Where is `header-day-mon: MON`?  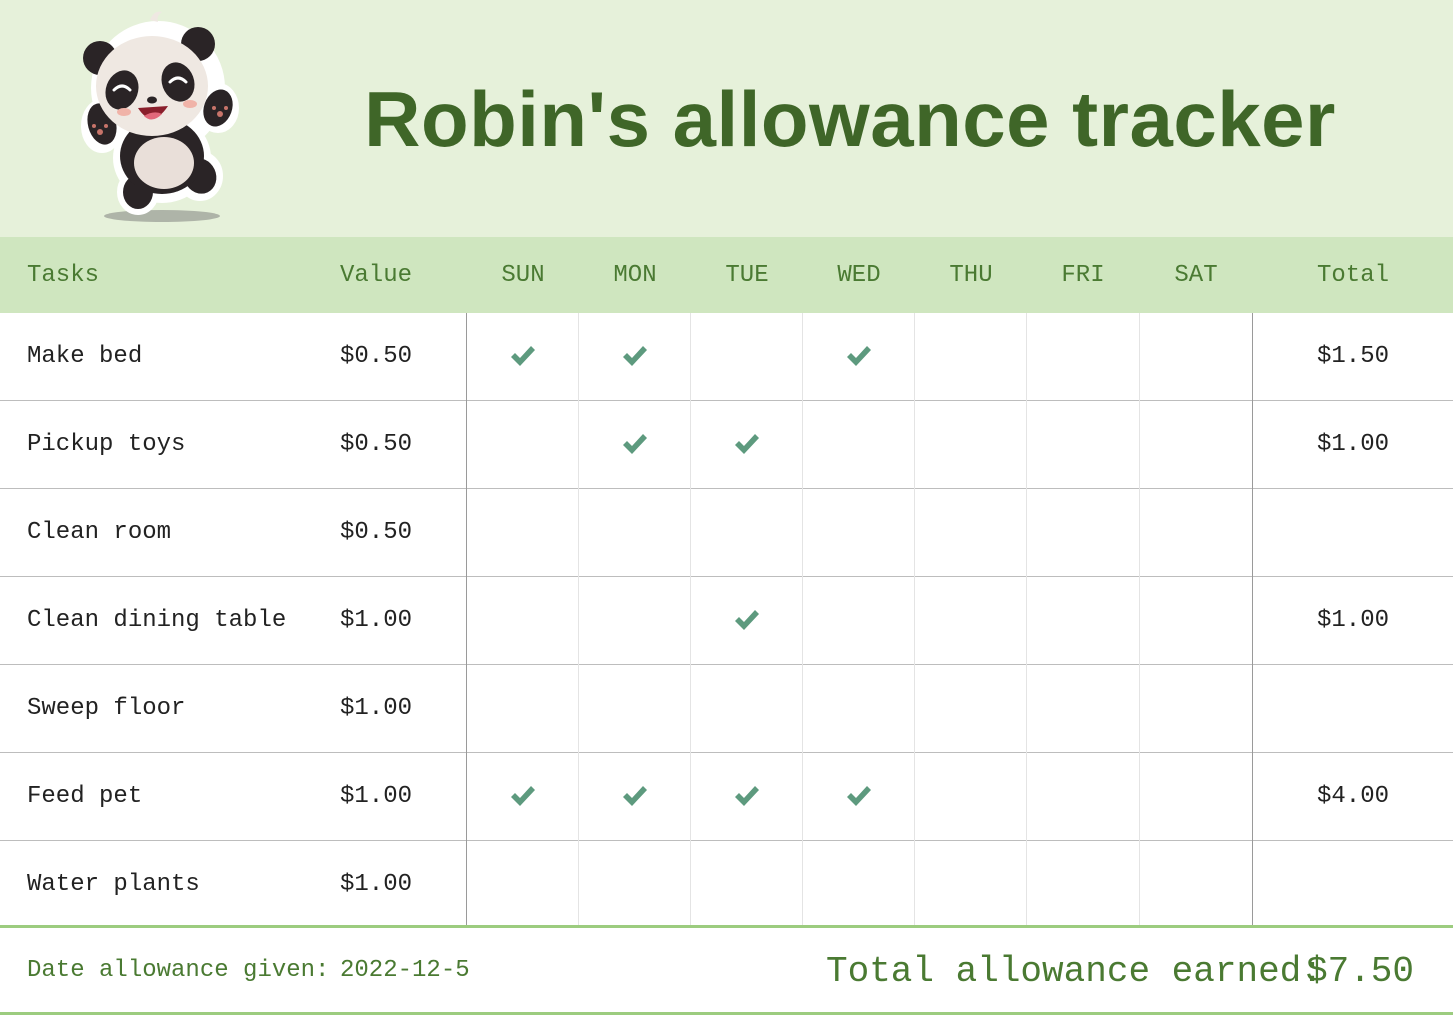 header-day-mon: MON is located at coordinates (635, 275).